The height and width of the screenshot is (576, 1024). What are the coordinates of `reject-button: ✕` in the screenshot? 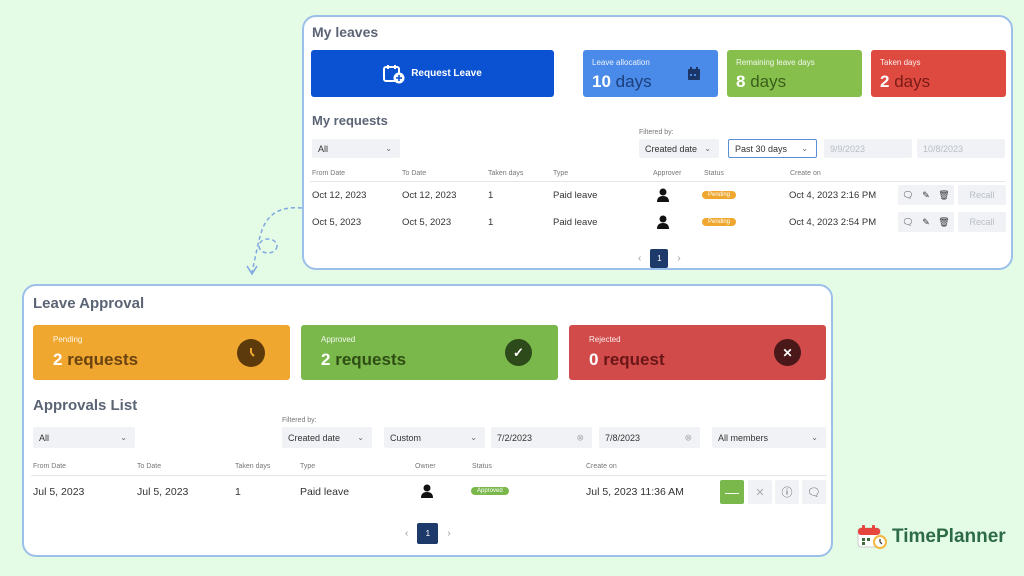 It's located at (760, 492).